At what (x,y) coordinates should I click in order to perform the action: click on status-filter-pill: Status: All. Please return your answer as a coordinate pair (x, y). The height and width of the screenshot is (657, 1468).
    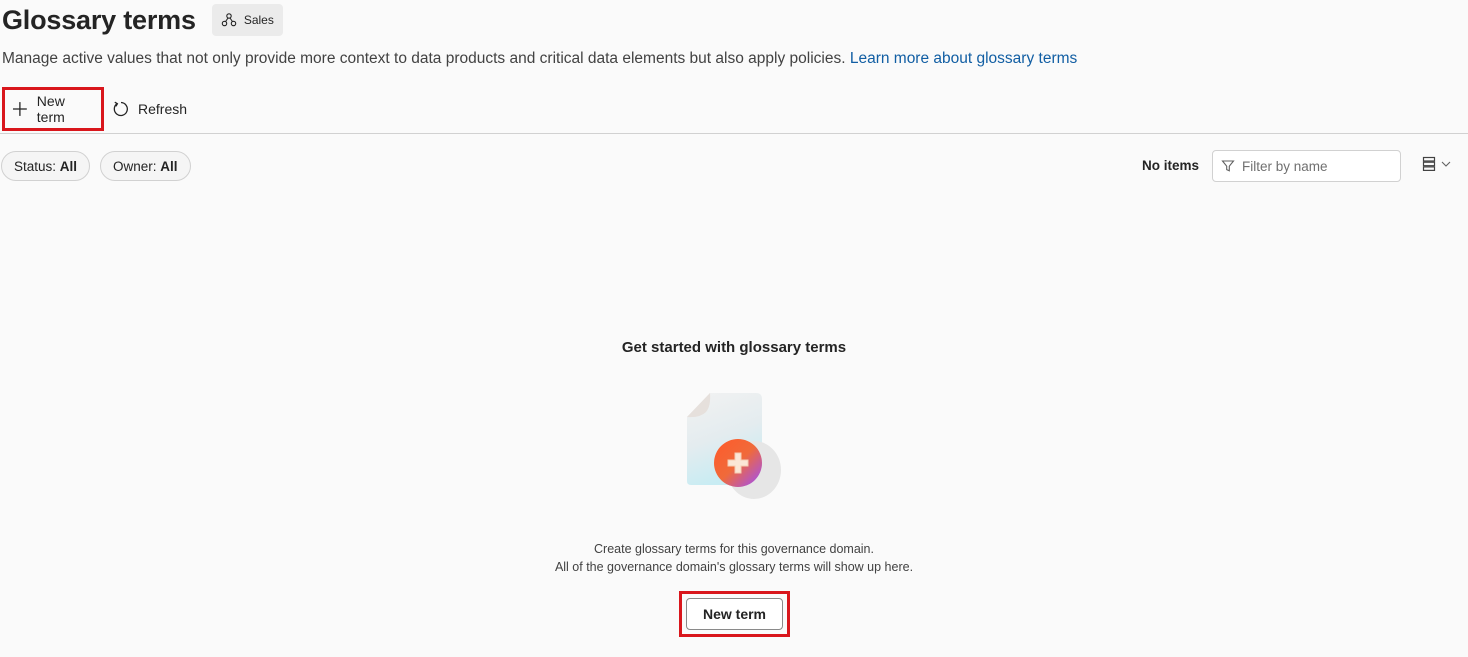
    Looking at the image, I should click on (46, 166).